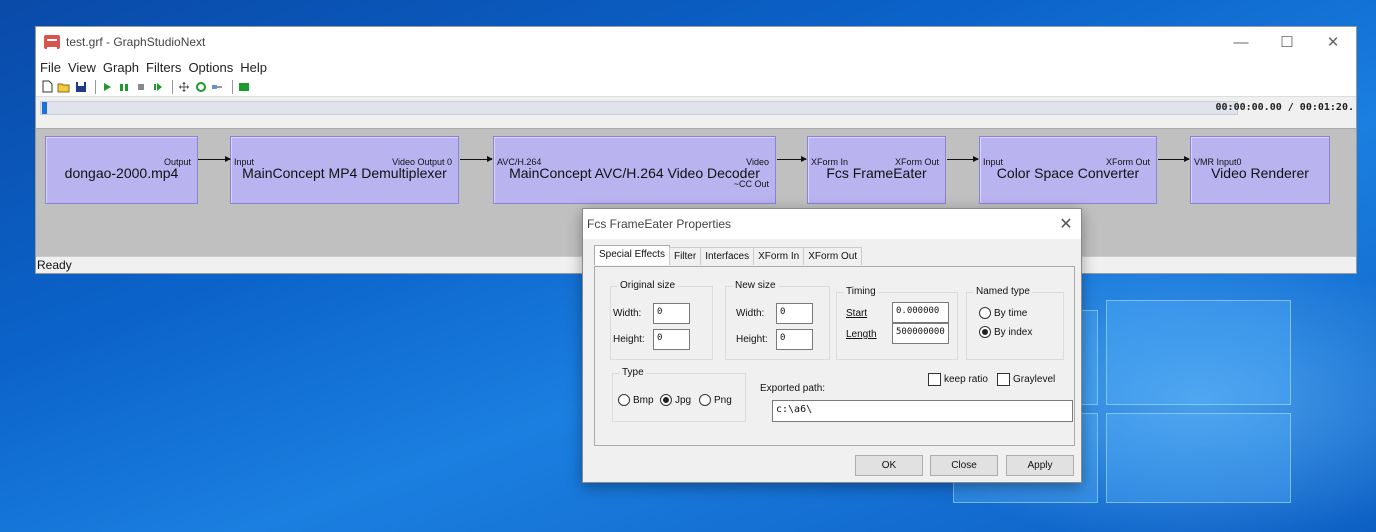  Describe the element at coordinates (685, 256) in the screenshot. I see `tab-filter: Filter` at that location.